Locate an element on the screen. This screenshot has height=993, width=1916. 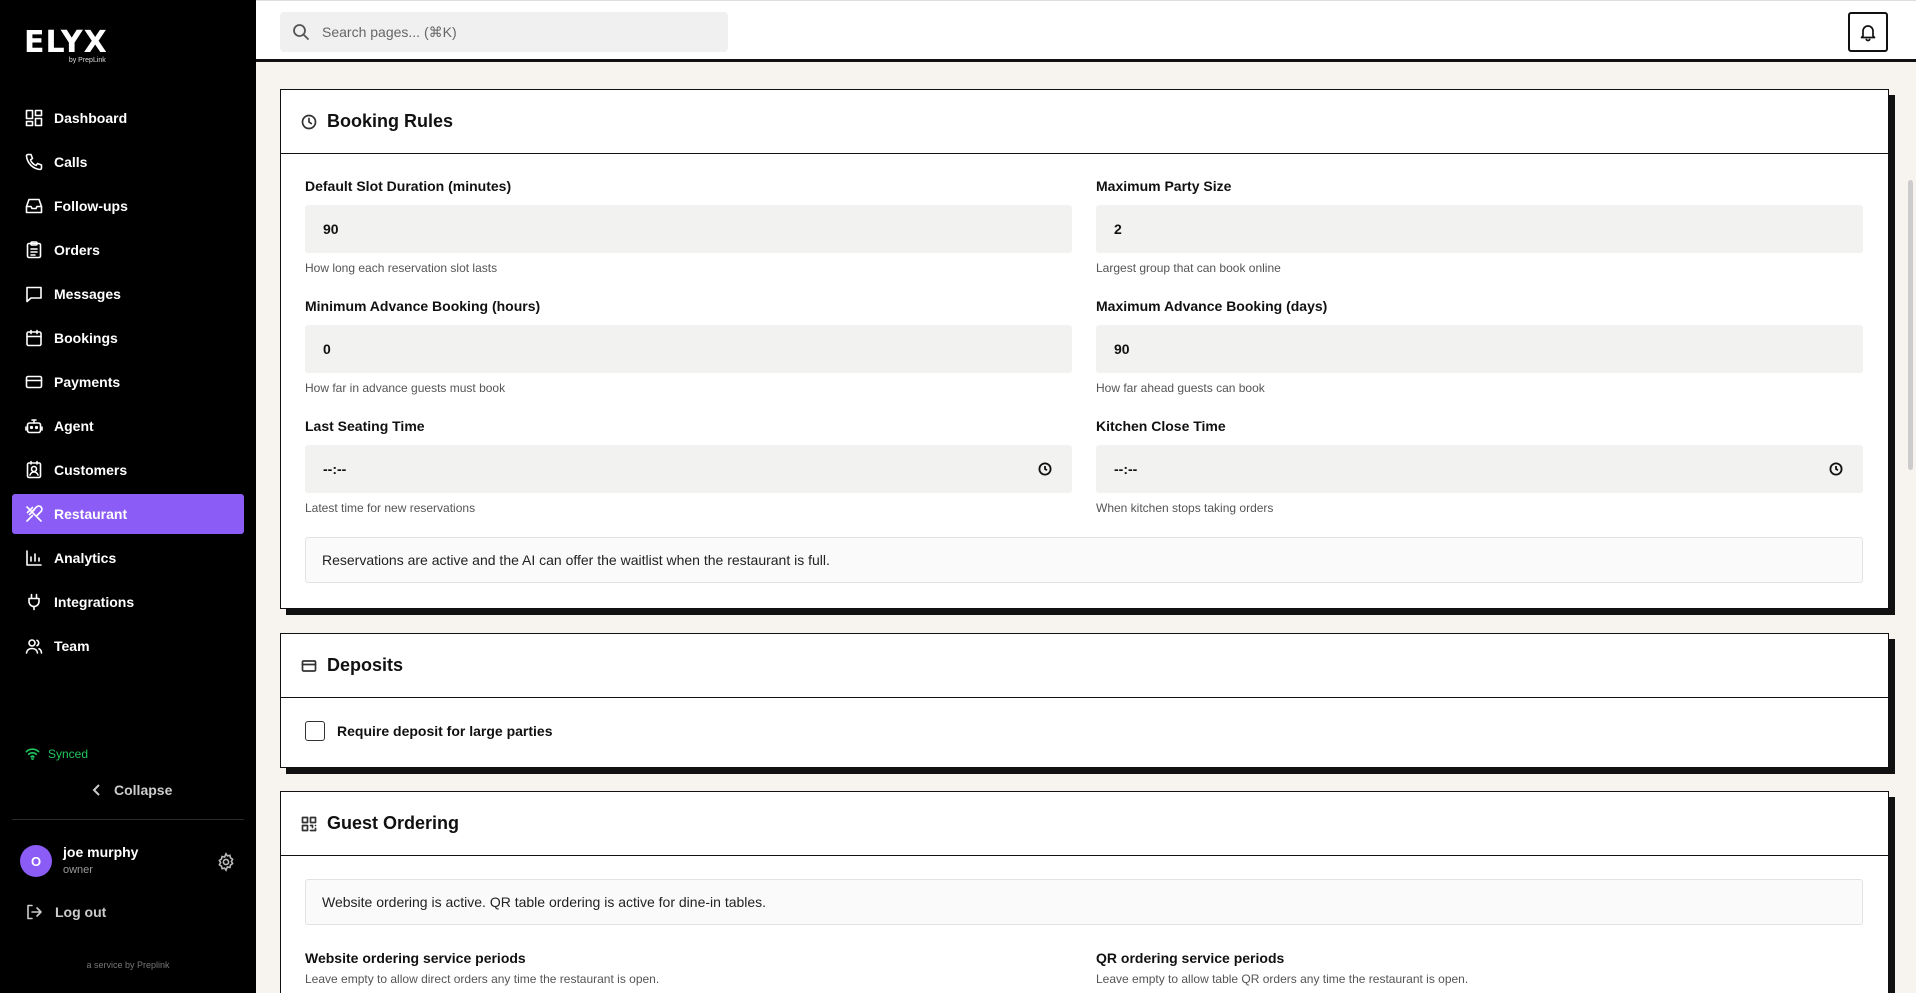
clock-icon is located at coordinates (314, 122).